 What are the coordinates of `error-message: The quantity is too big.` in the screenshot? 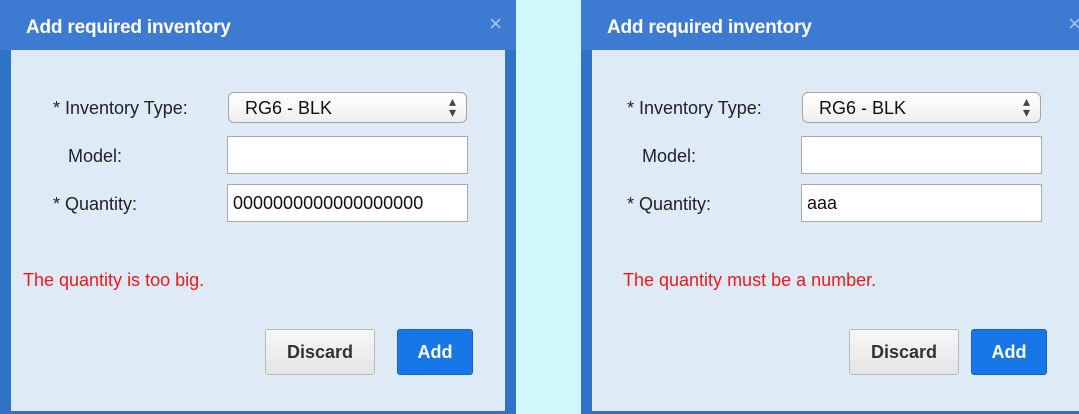 It's located at (114, 280).